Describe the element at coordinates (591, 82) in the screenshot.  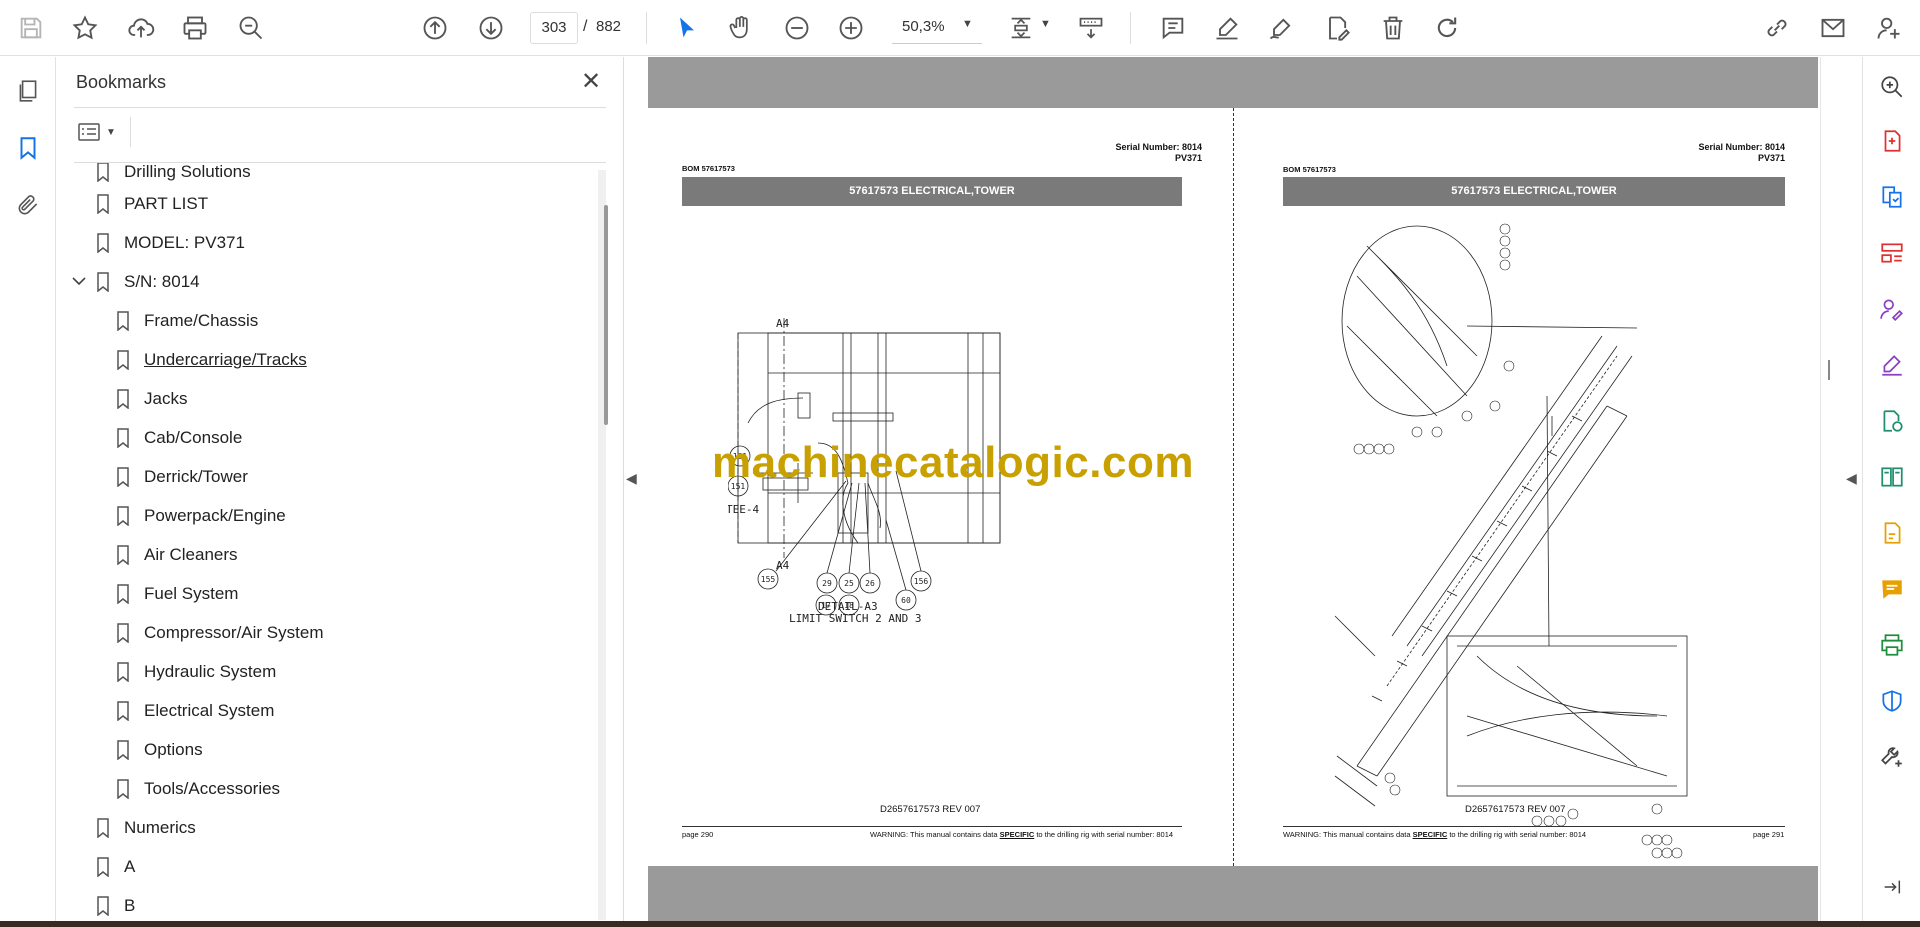
I see `close-icon: ✕` at that location.